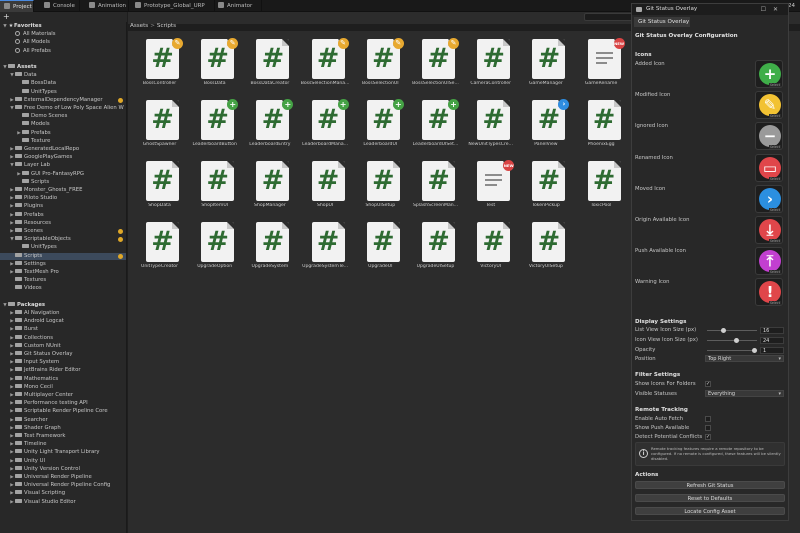 Image resolution: width=800 pixels, height=533 pixels. Describe the element at coordinates (545, 244) in the screenshot. I see `script-asset: # VictoryUISetup` at that location.